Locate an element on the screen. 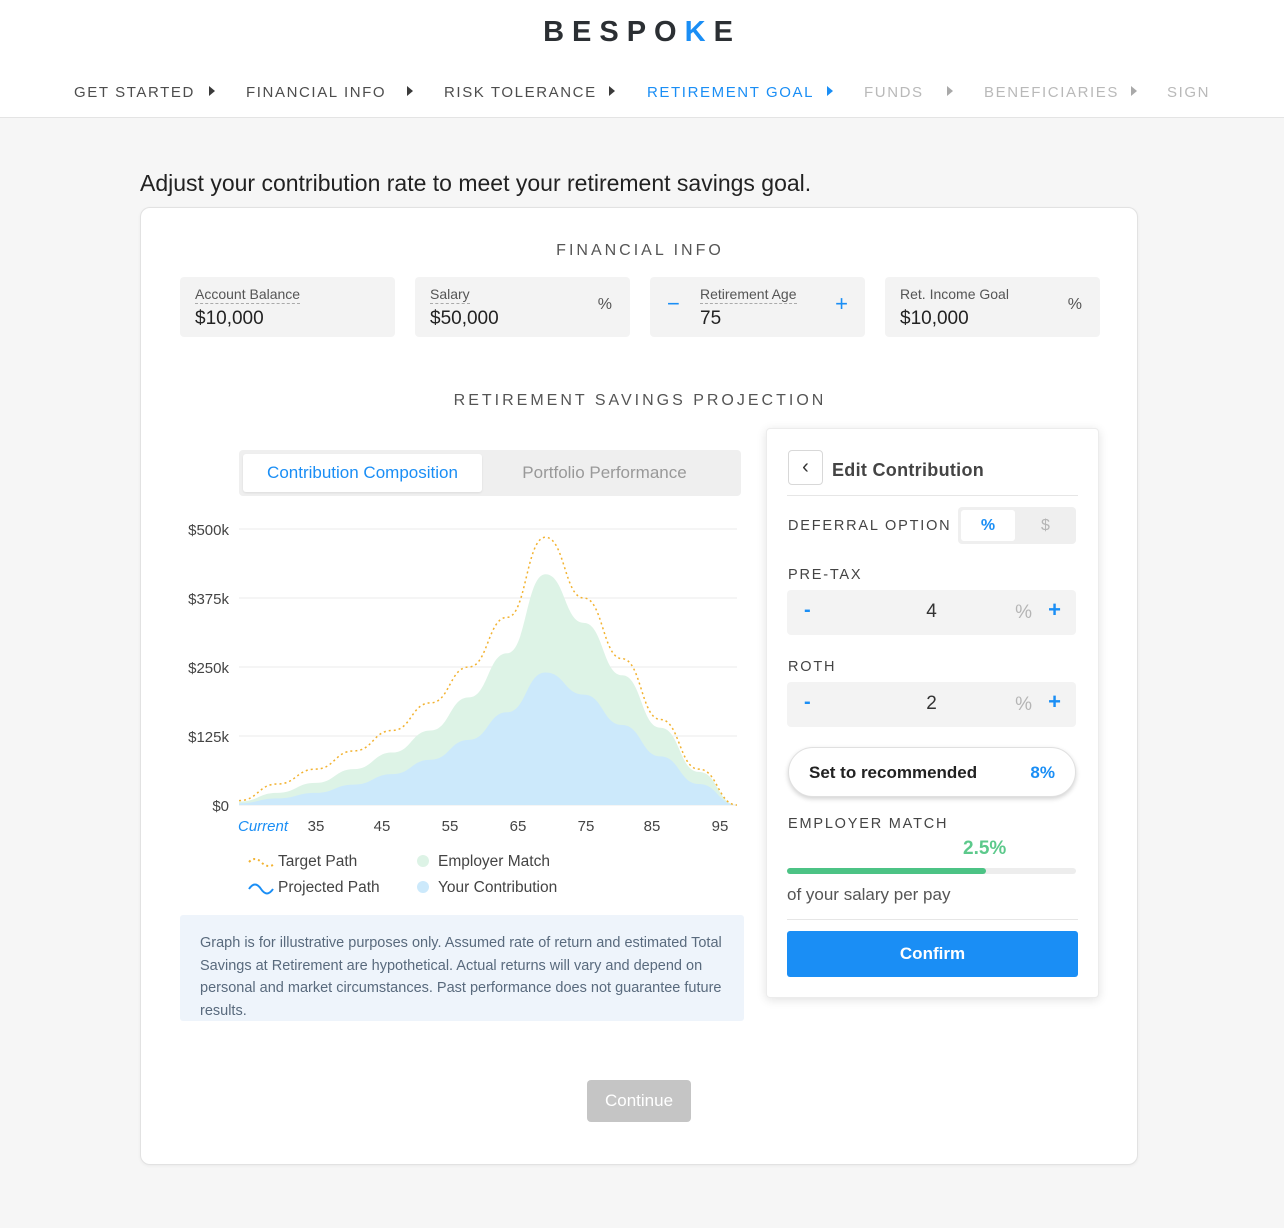 This screenshot has width=1284, height=1228. pretax-label: PRE-TAX is located at coordinates (825, 575).